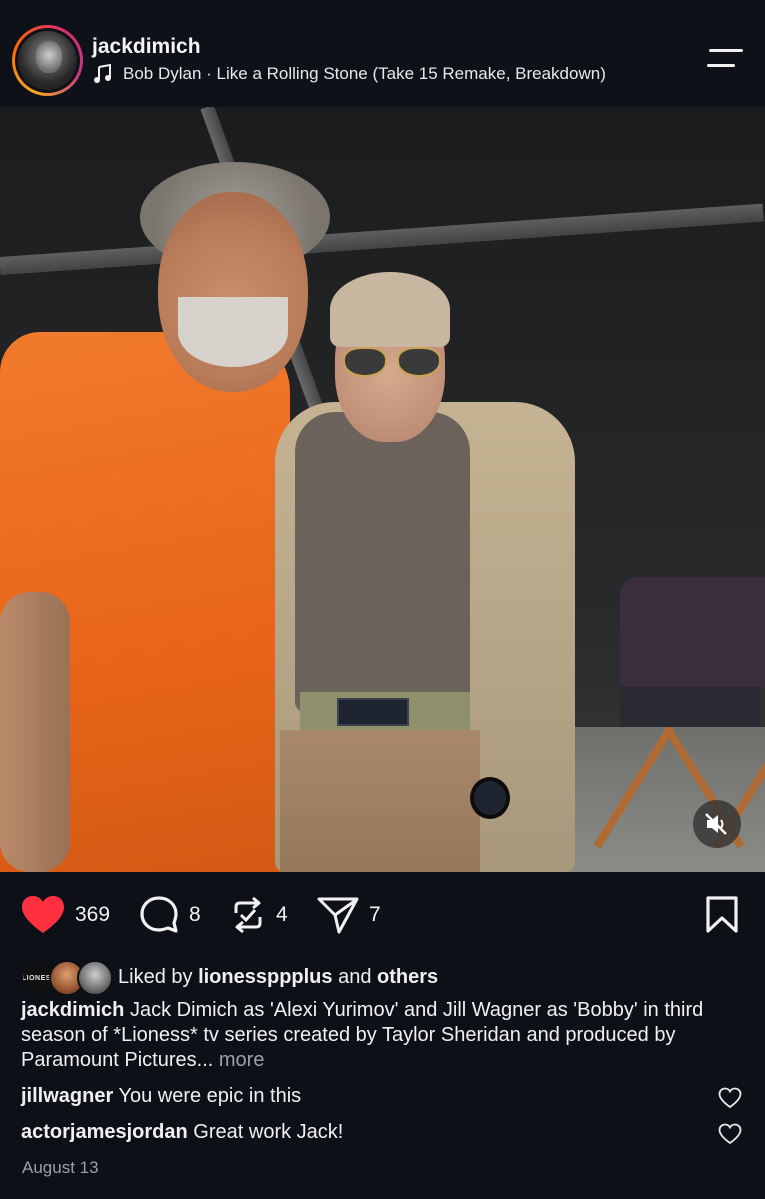 Image resolution: width=765 pixels, height=1199 pixels. Describe the element at coordinates (65, 915) in the screenshot. I see `like-button: 369` at that location.